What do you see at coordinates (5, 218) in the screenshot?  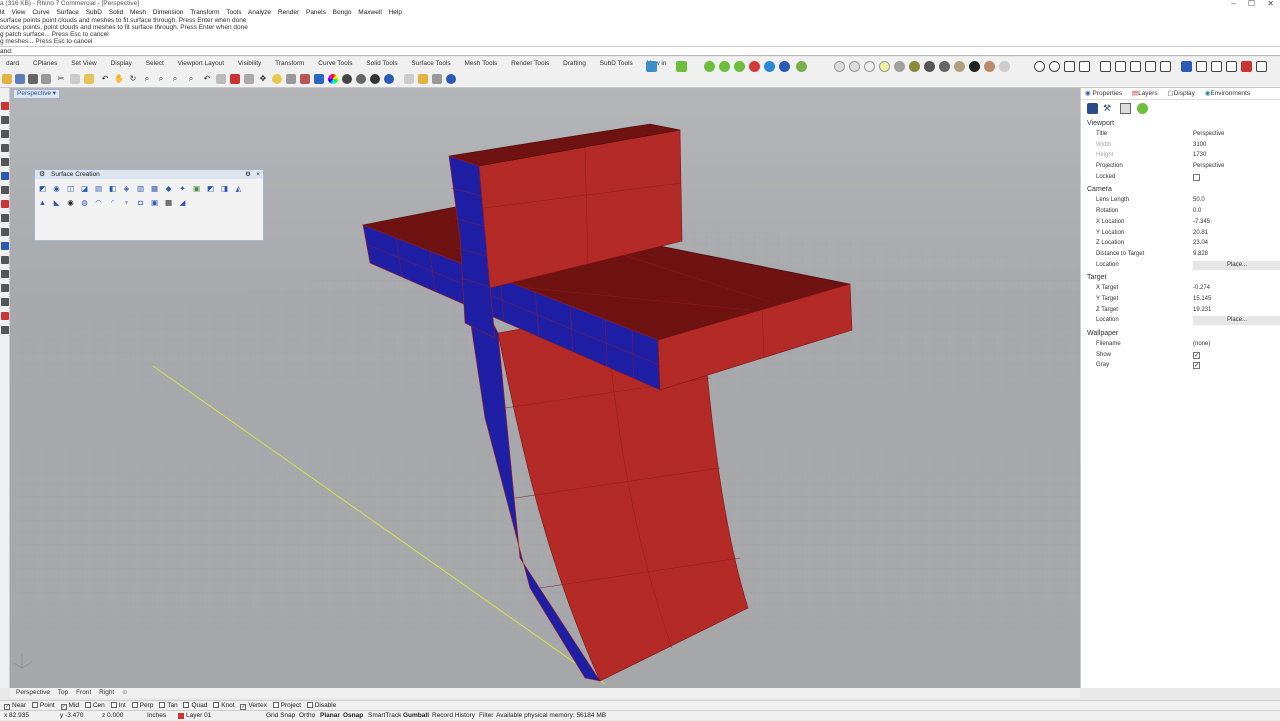 I see `solid-icon` at bounding box center [5, 218].